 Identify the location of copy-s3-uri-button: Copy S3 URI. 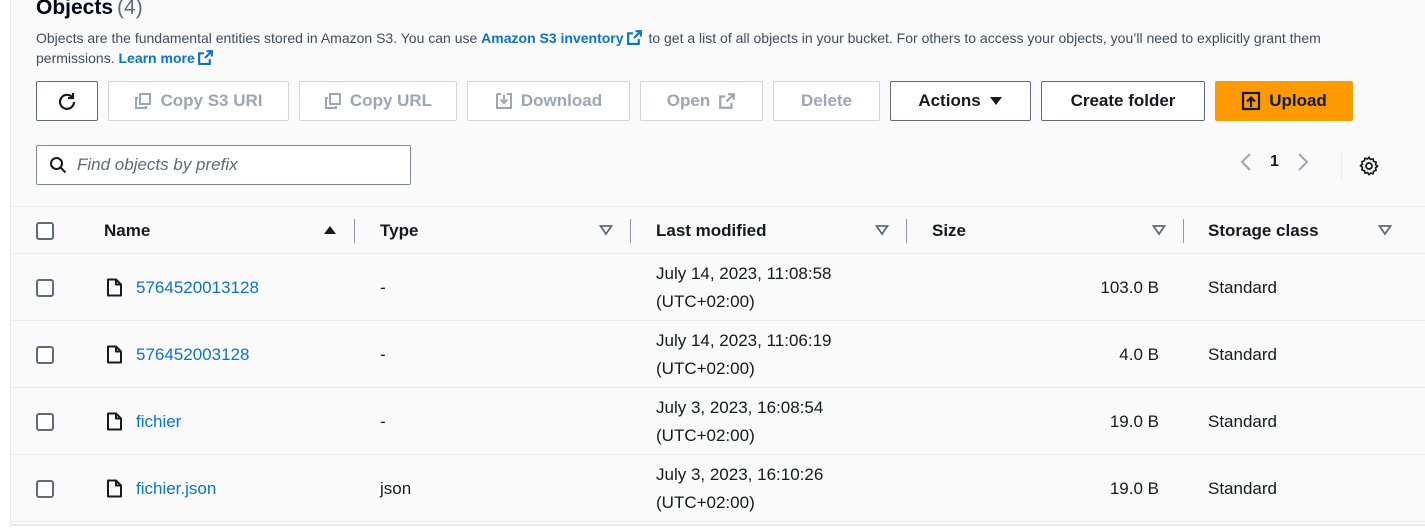
(198, 101).